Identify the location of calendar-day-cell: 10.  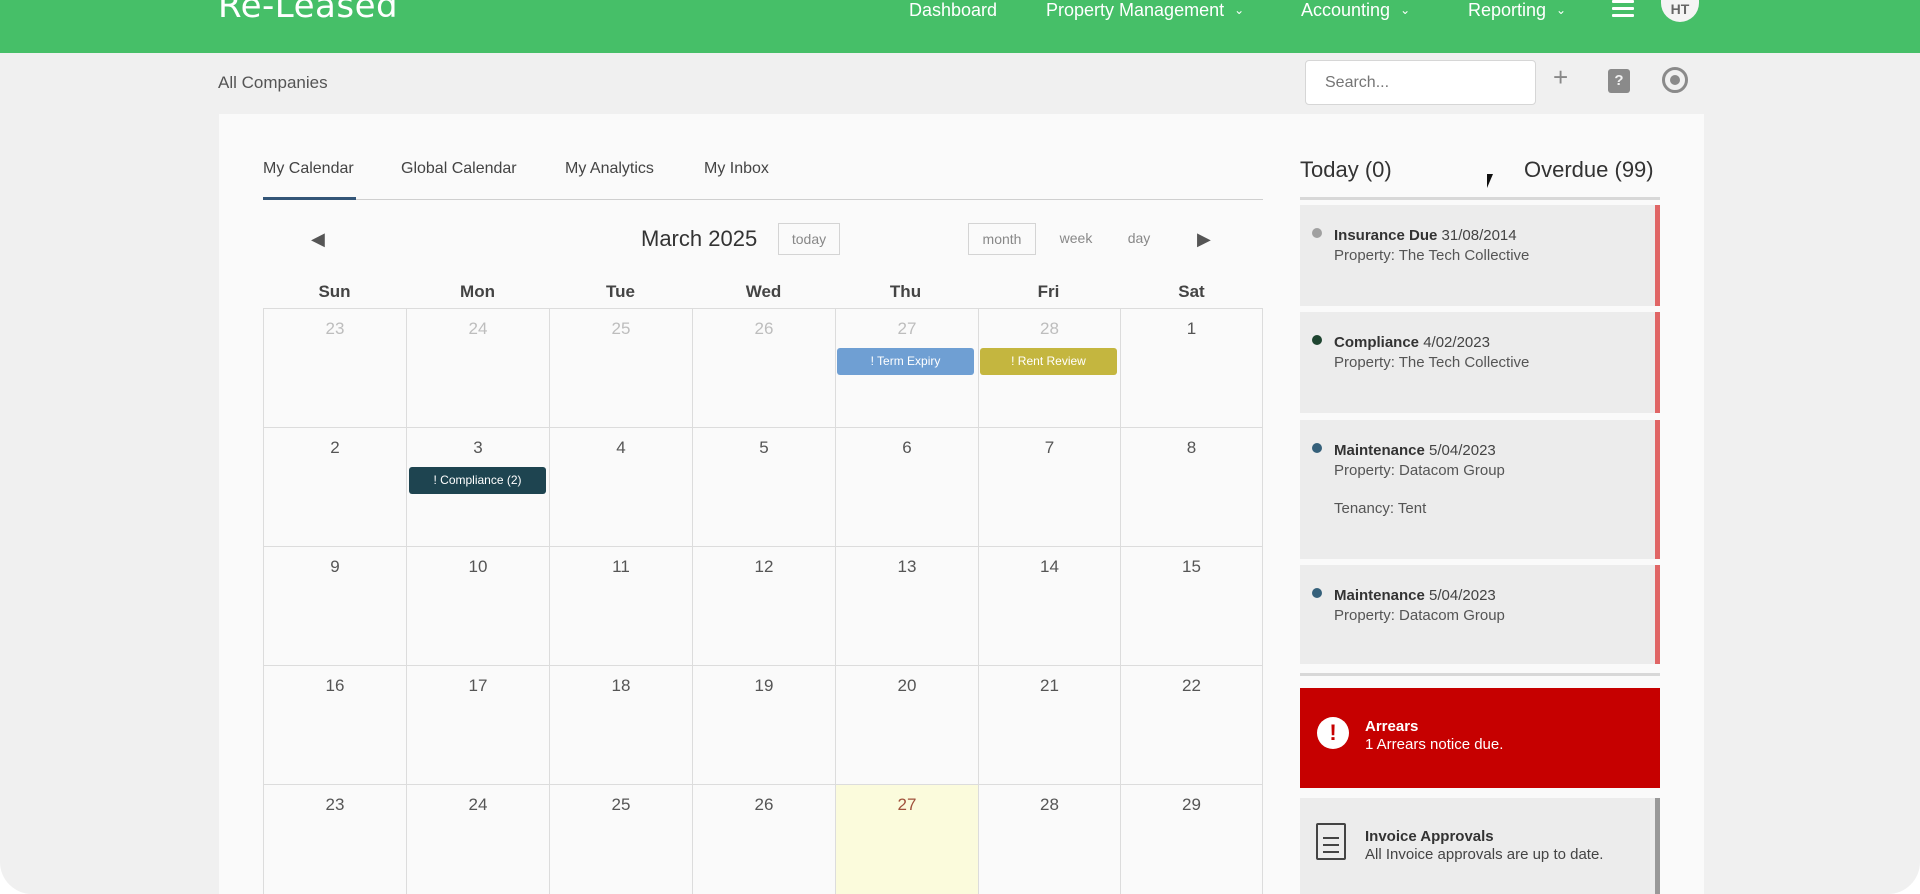
(478, 606).